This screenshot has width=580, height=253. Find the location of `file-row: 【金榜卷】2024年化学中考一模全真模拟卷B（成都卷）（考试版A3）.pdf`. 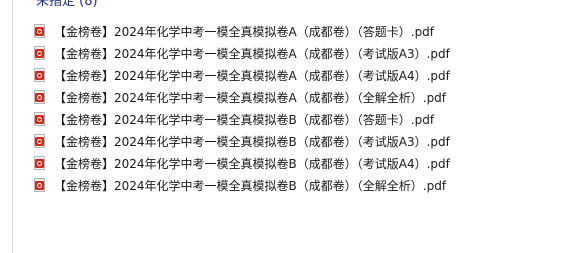

file-row: 【金榜卷】2024年化学中考一模全真模拟卷B（成都卷）（考试版A3）.pdf is located at coordinates (294, 141).